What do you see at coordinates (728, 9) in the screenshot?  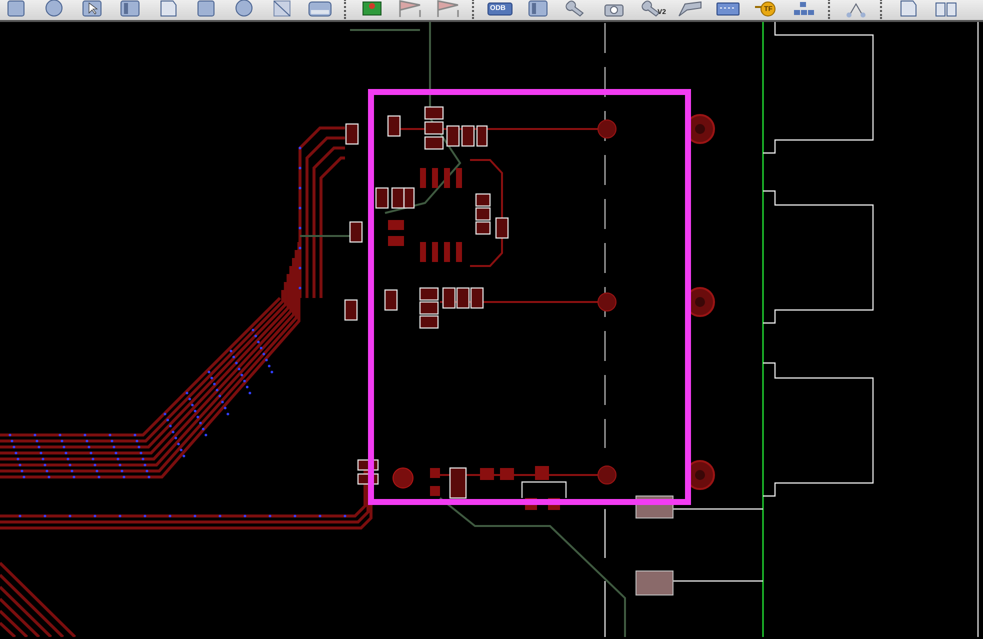 I see `keyboard-icon` at bounding box center [728, 9].